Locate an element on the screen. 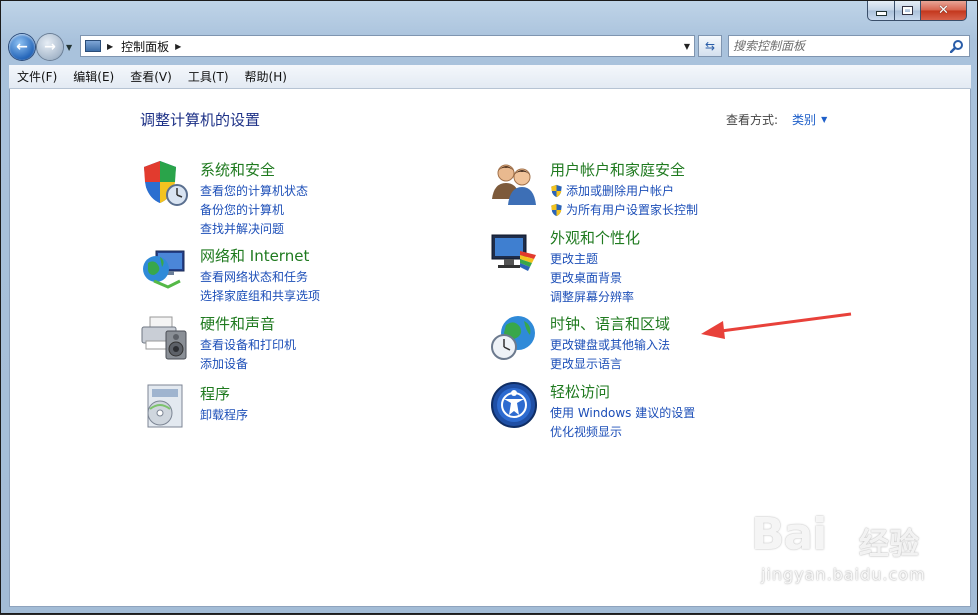 This screenshot has height=615, width=978. maximize-icon is located at coordinates (907, 10).